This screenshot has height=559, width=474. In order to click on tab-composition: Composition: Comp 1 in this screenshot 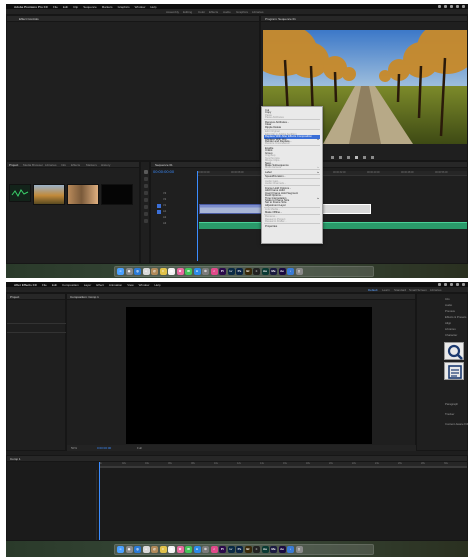, I will do `click(84, 297)`.